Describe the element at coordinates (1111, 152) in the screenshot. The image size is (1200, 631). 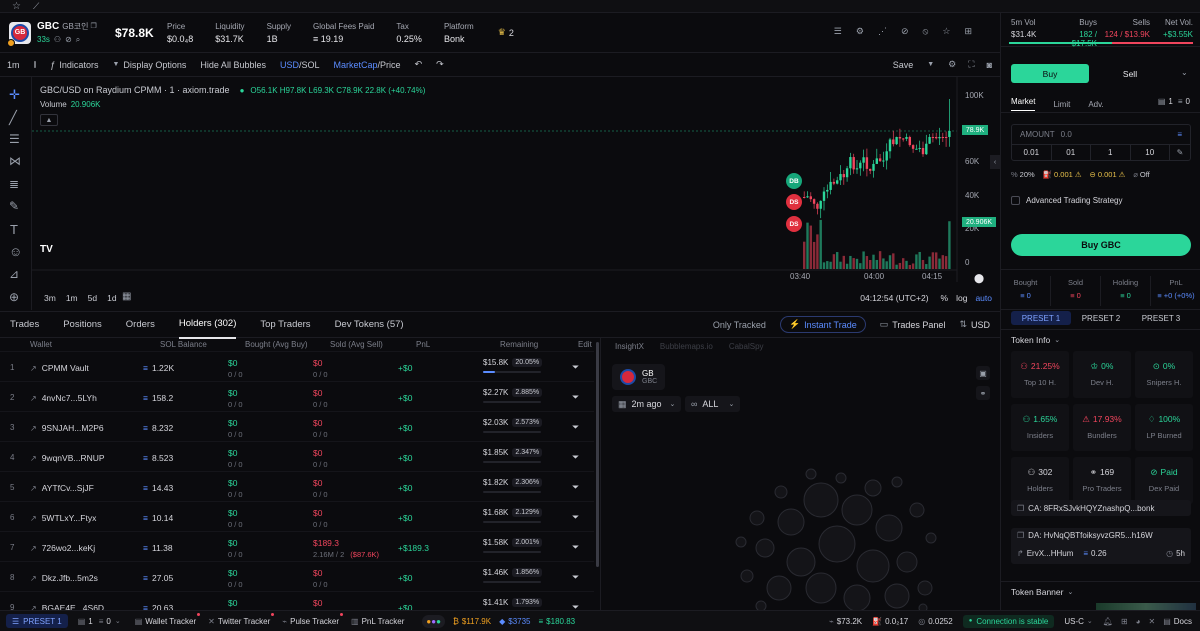
I see `quick-amount-button: 1` at that location.